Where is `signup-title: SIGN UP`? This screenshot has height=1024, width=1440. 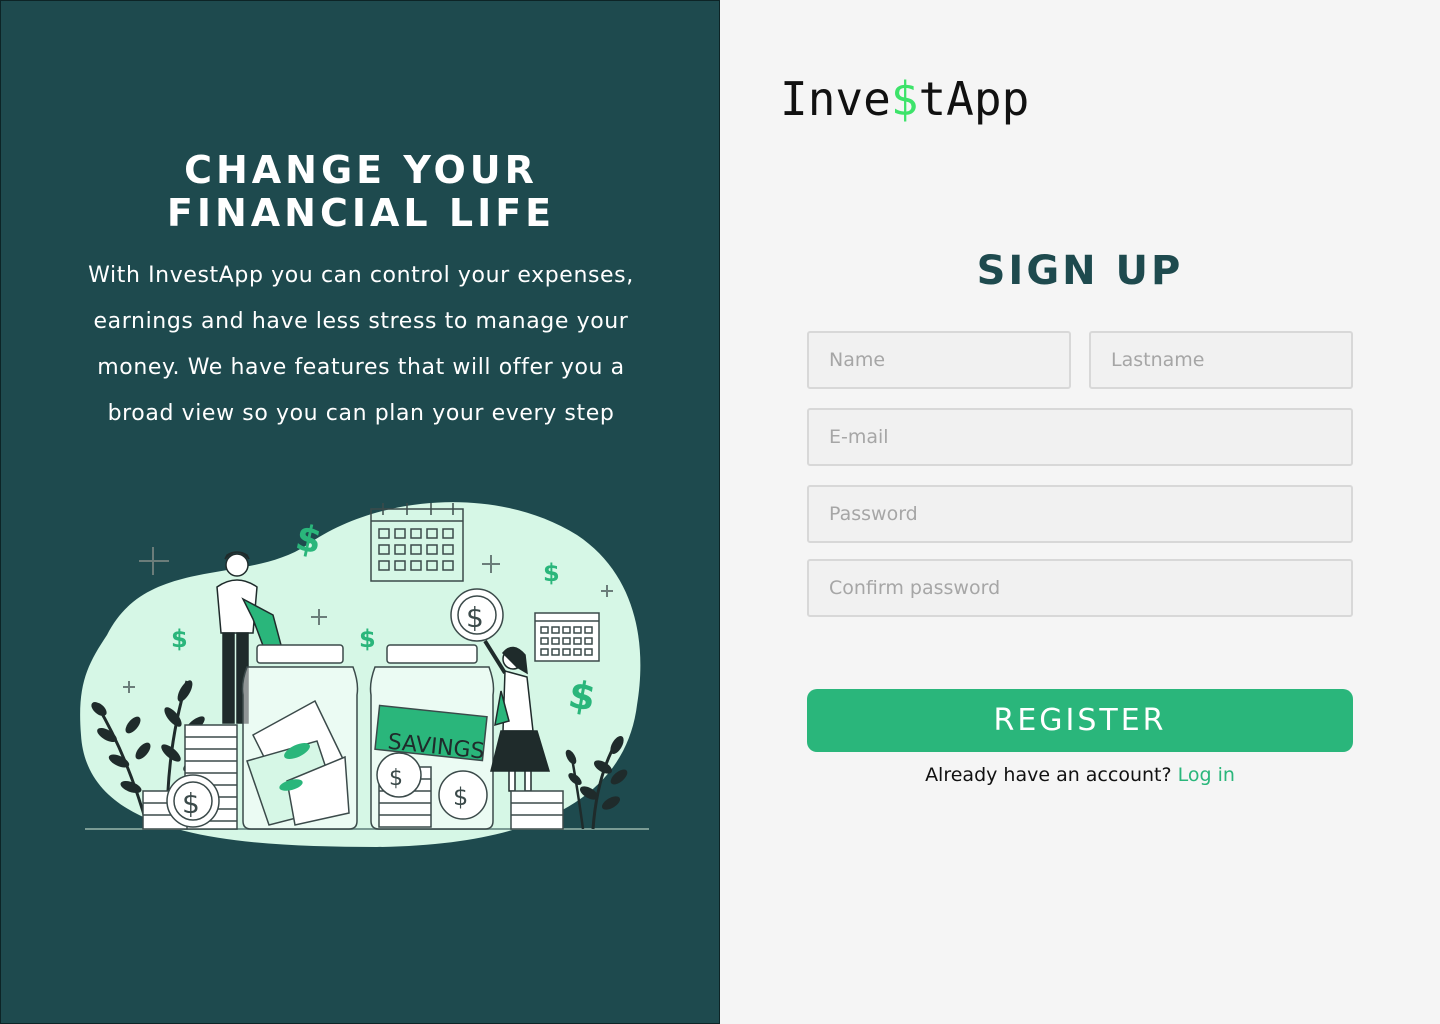
signup-title: SIGN UP is located at coordinates (1080, 271).